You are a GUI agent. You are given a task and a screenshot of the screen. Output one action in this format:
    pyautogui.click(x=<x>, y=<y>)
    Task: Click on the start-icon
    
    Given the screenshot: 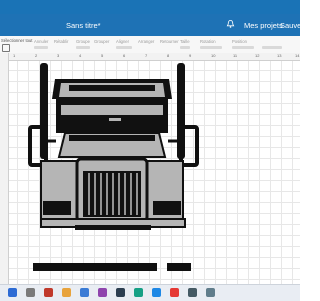 What is the action you would take?
    pyautogui.click(x=12, y=292)
    